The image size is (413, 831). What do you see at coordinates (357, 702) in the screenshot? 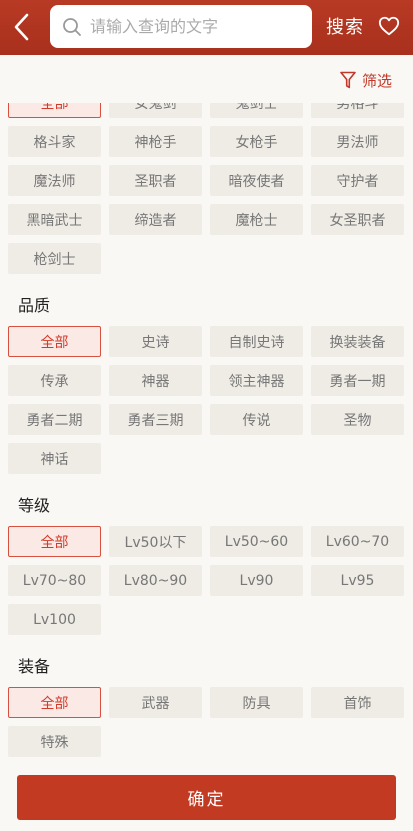
I see `chip-equipment-3: 首饰` at bounding box center [357, 702].